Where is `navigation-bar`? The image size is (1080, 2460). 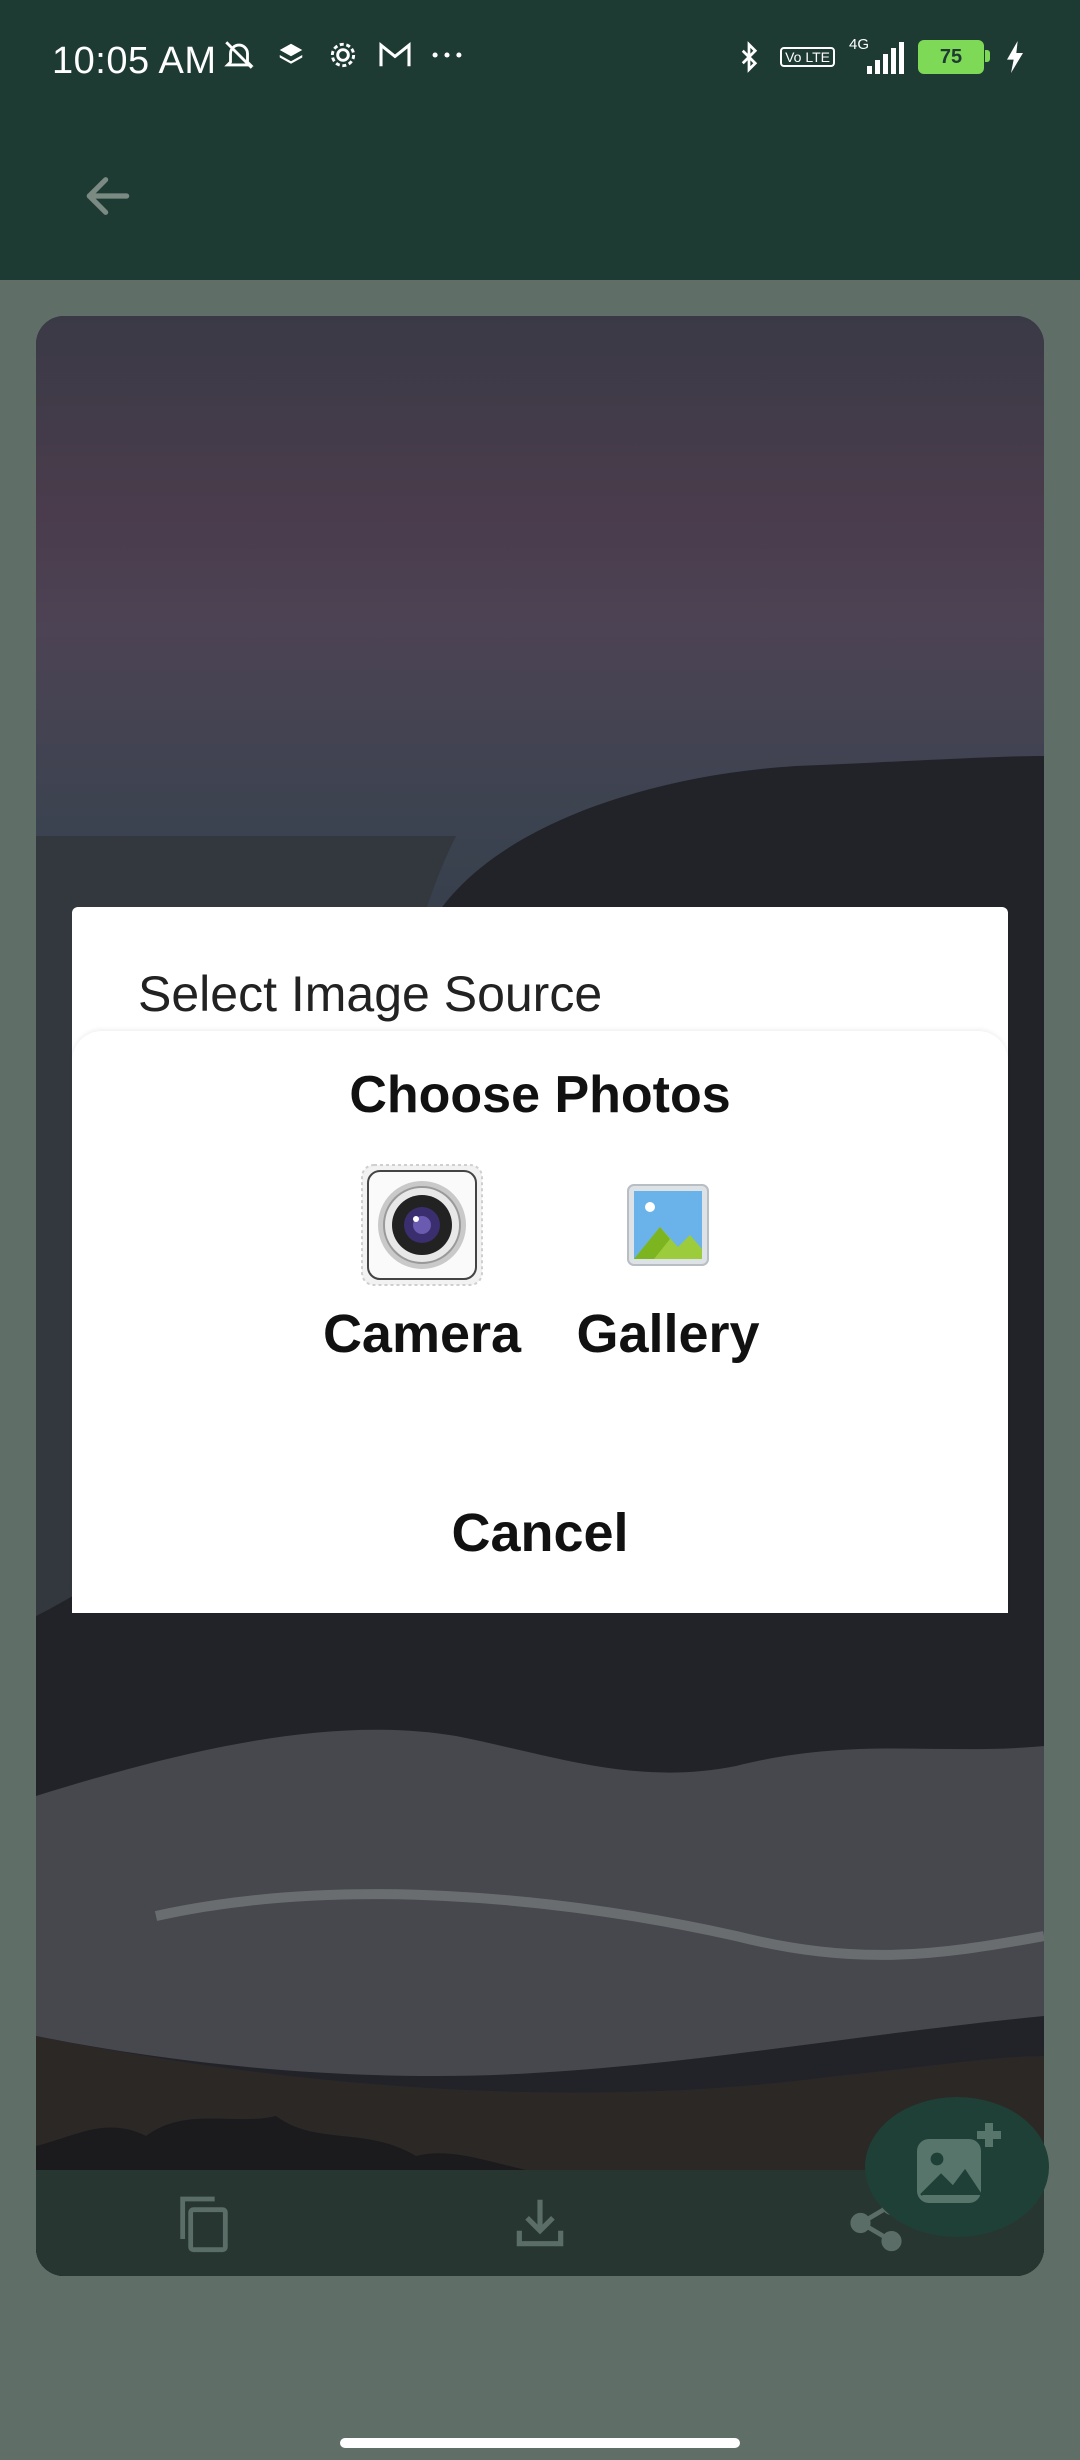
navigation-bar is located at coordinates (540, 2435).